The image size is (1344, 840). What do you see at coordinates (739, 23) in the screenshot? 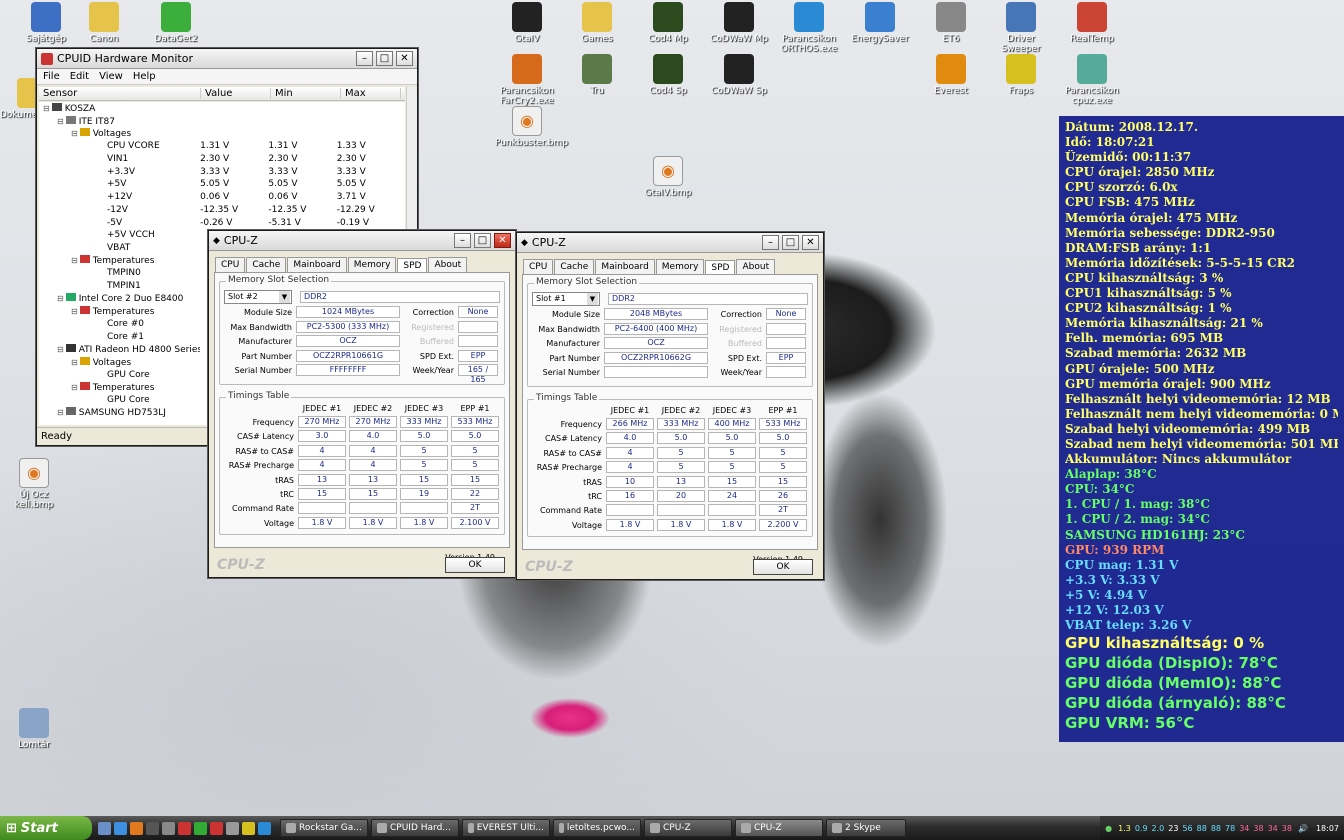
I see `desktop-icon: CoDWaW Mp` at bounding box center [739, 23].